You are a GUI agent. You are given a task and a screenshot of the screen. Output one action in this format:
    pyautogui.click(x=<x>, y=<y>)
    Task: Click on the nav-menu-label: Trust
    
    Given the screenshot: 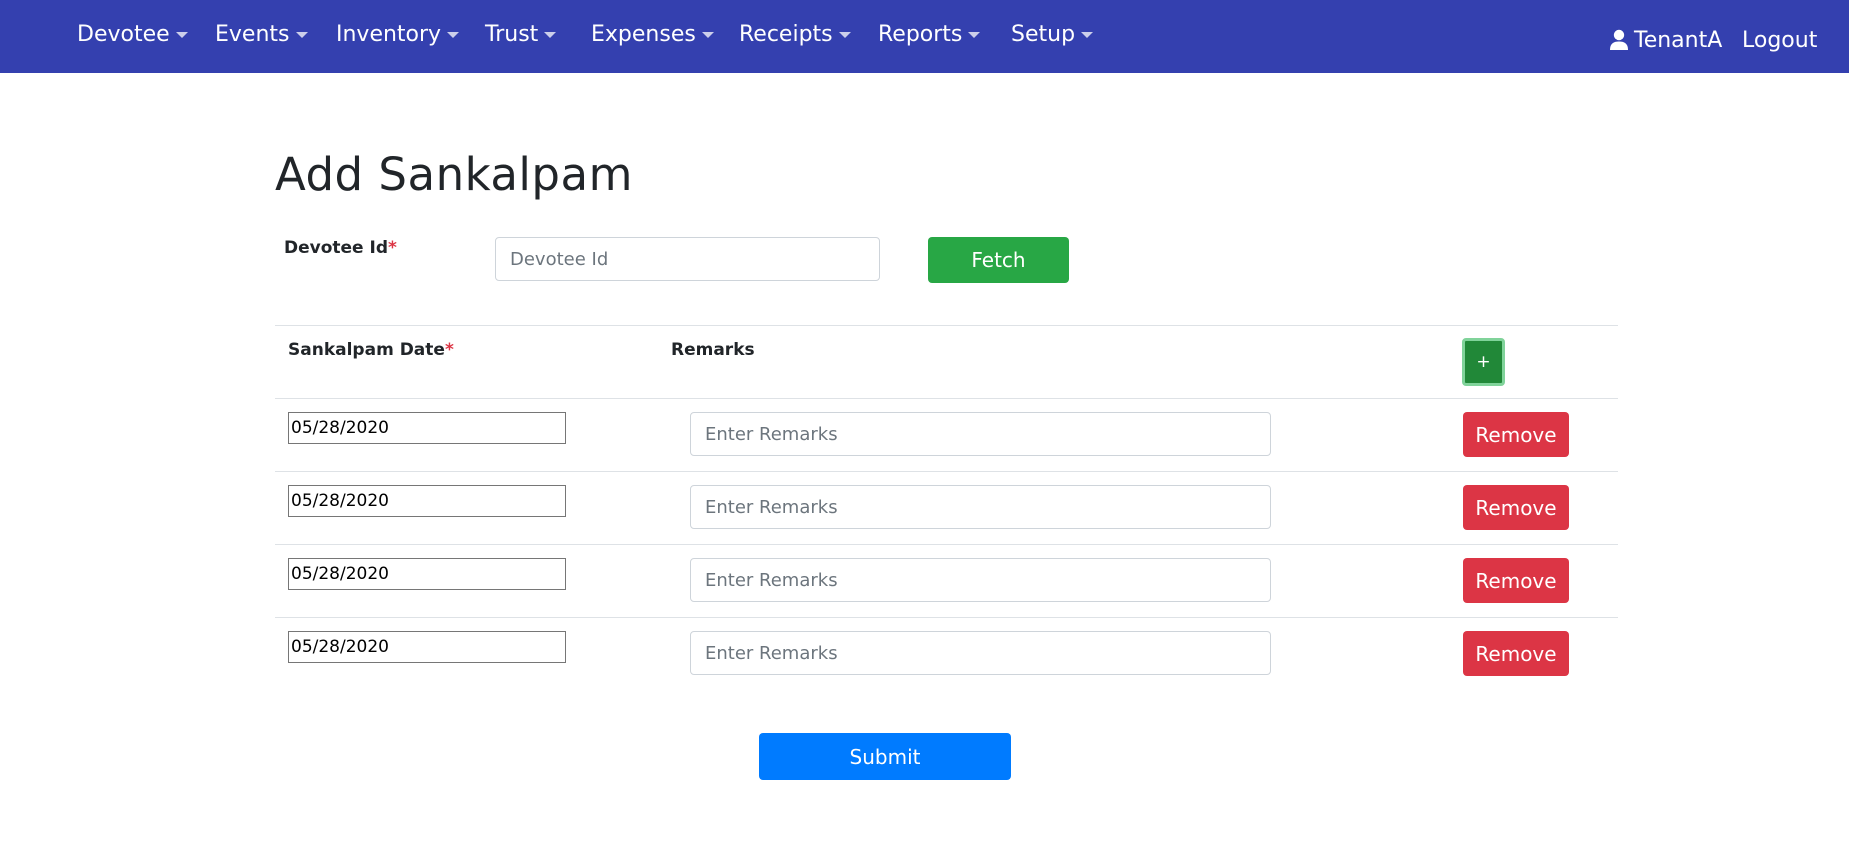 What is the action you would take?
    pyautogui.click(x=512, y=34)
    